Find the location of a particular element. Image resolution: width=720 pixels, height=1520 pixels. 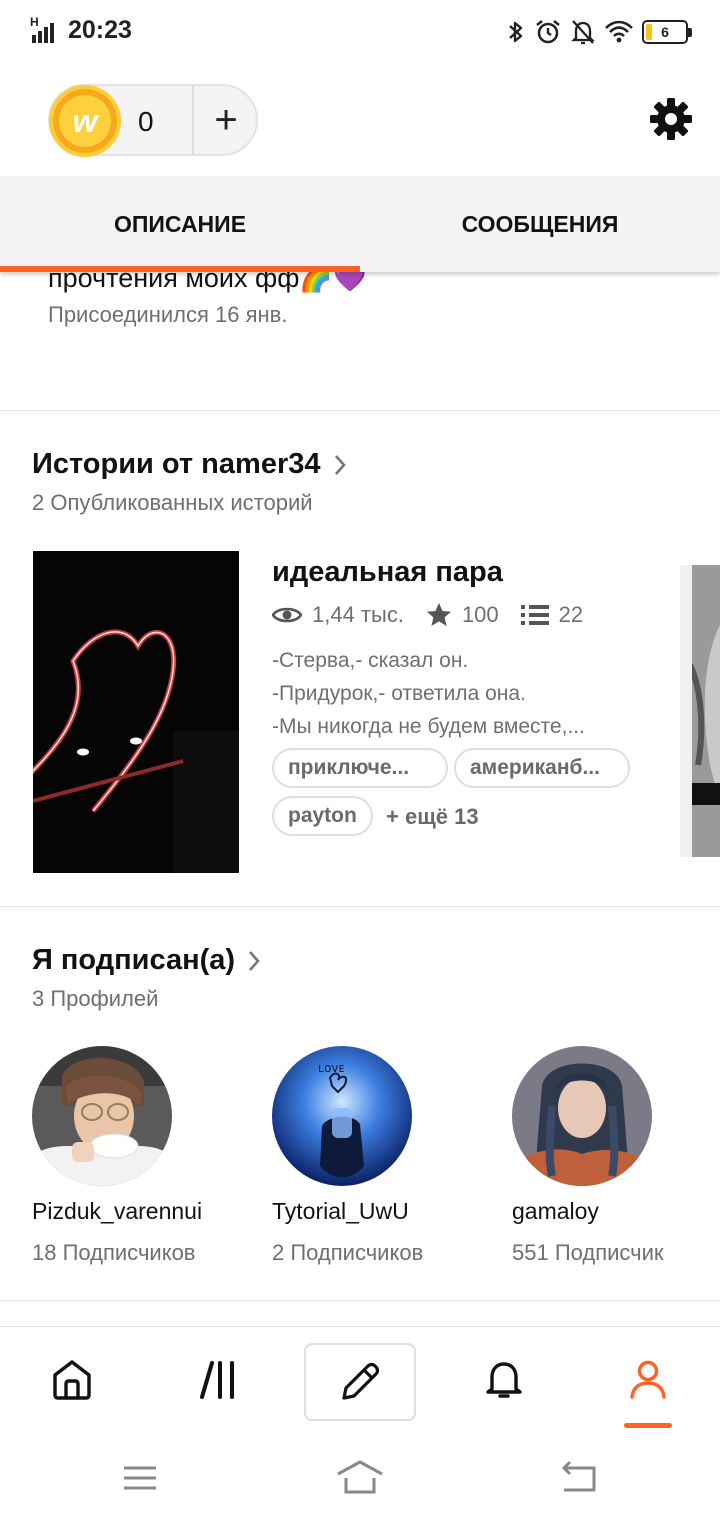

bell-icon is located at coordinates (504, 1380).